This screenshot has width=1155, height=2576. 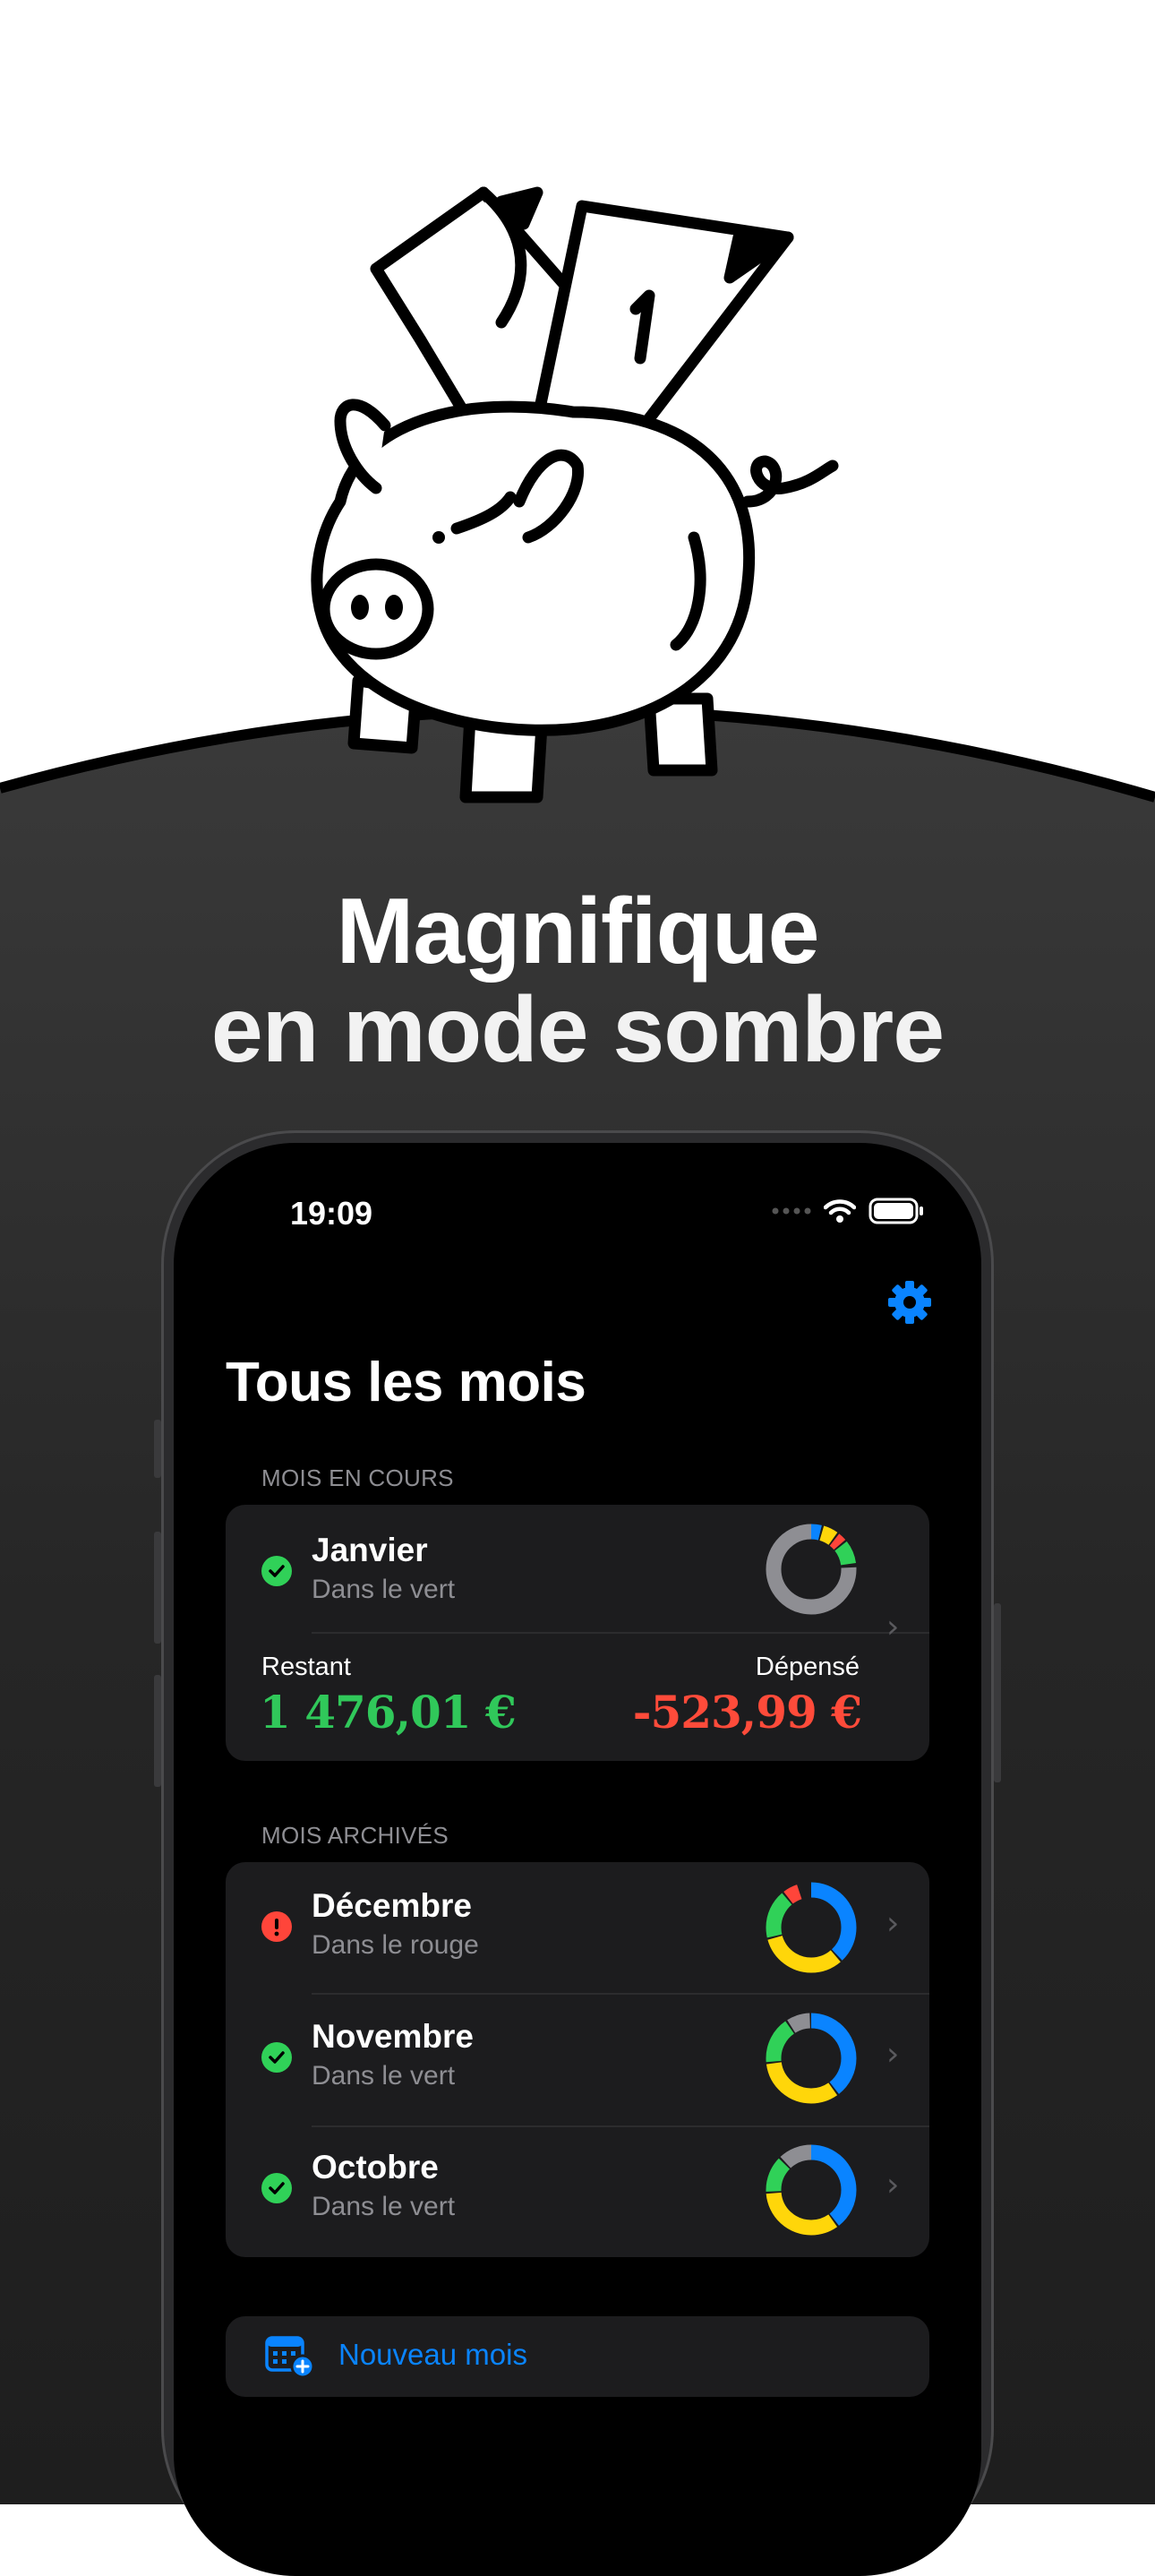 I want to click on archived-month-status: Dans le rouge, so click(x=395, y=1945).